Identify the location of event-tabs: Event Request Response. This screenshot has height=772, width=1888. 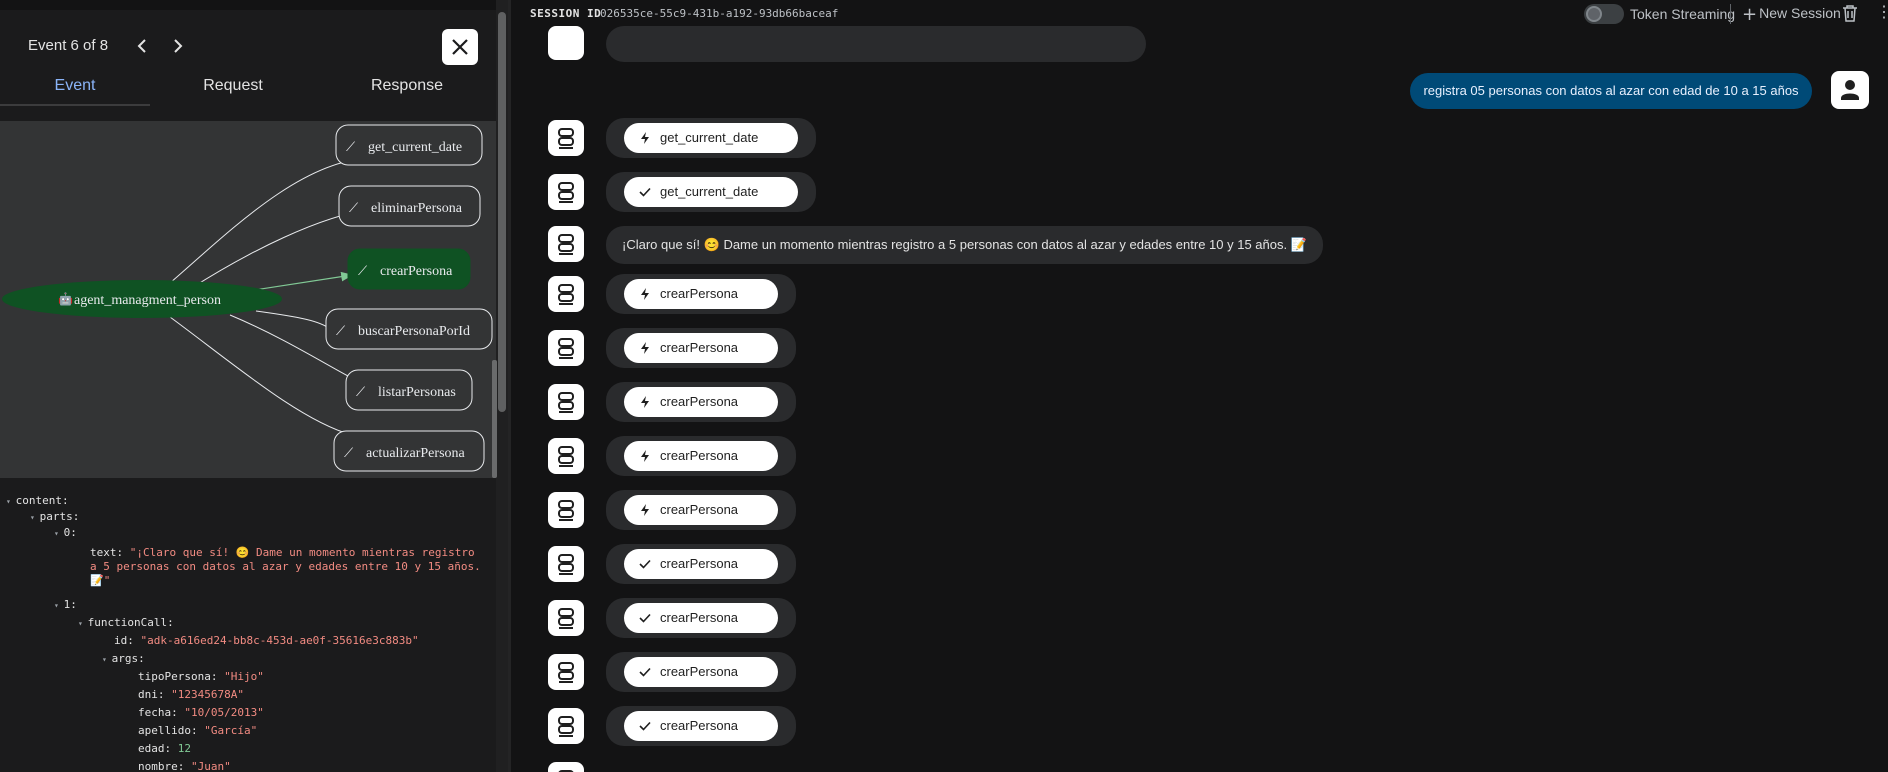
(248, 89).